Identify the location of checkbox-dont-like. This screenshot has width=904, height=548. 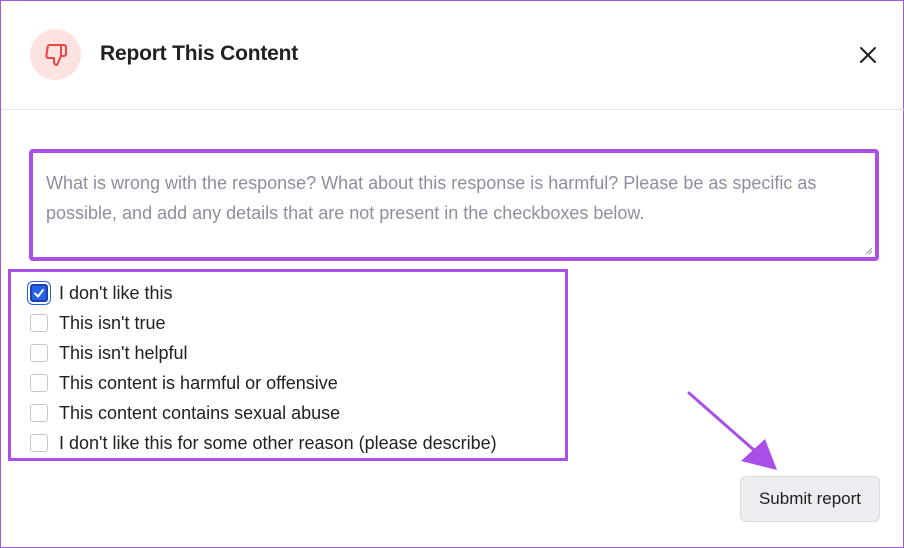
(39, 293).